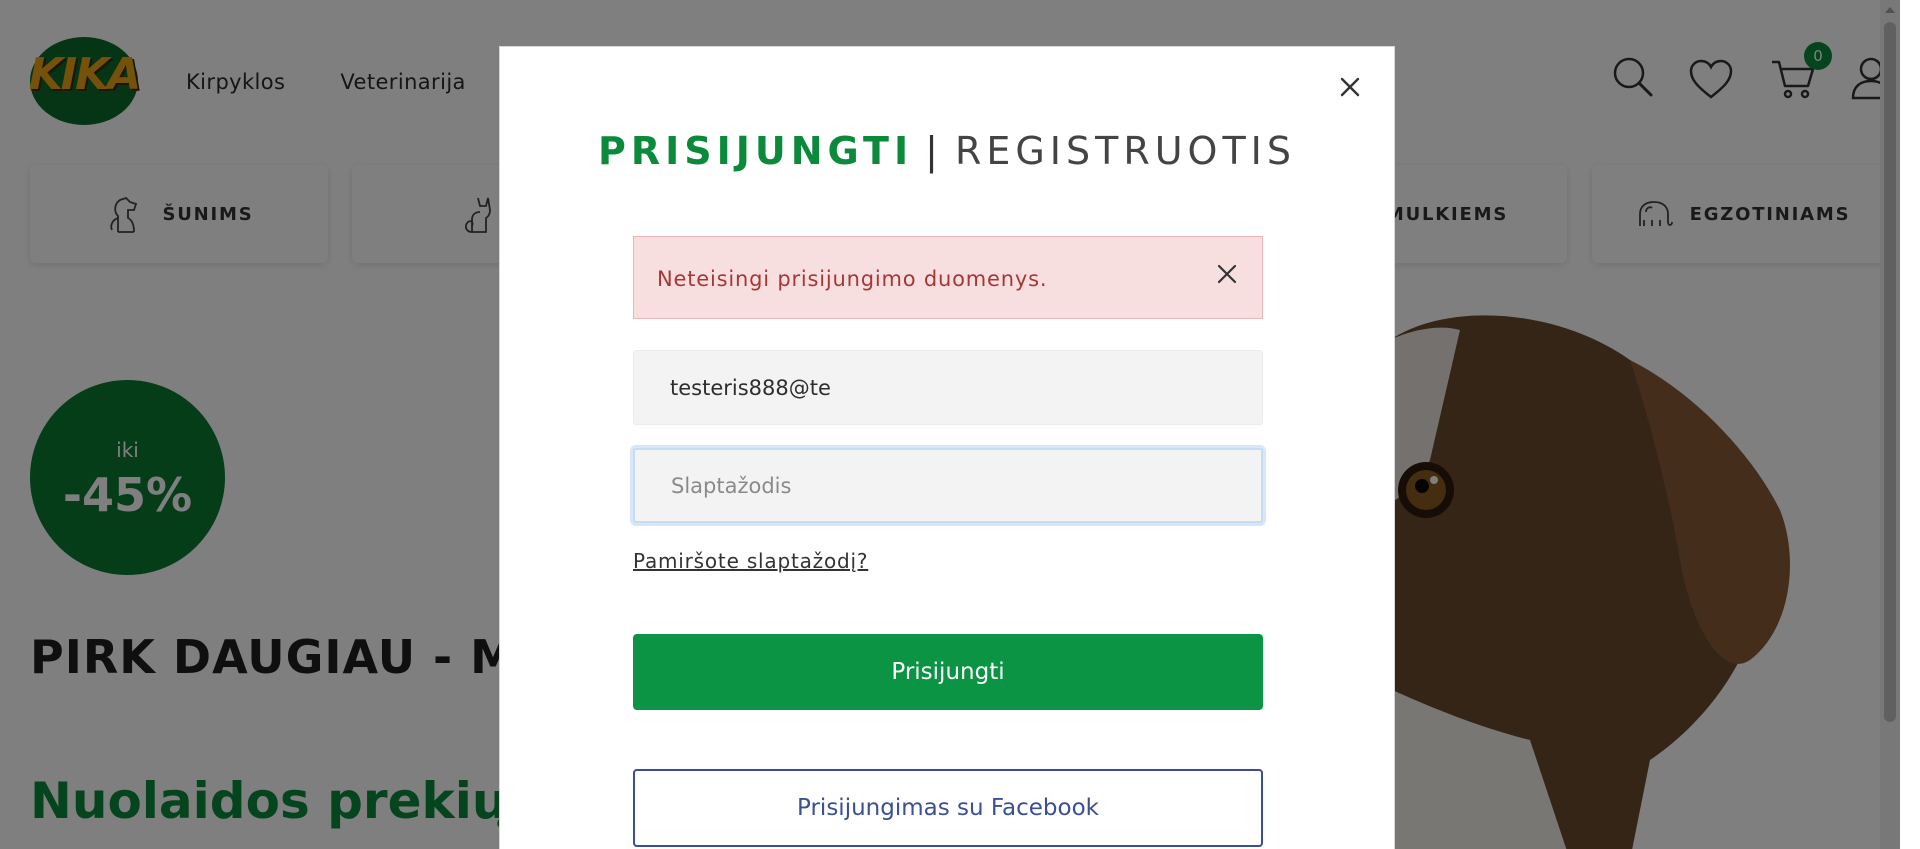 This screenshot has height=849, width=1920. I want to click on facebook-login-button: Prisijungimas su Facebook, so click(948, 808).